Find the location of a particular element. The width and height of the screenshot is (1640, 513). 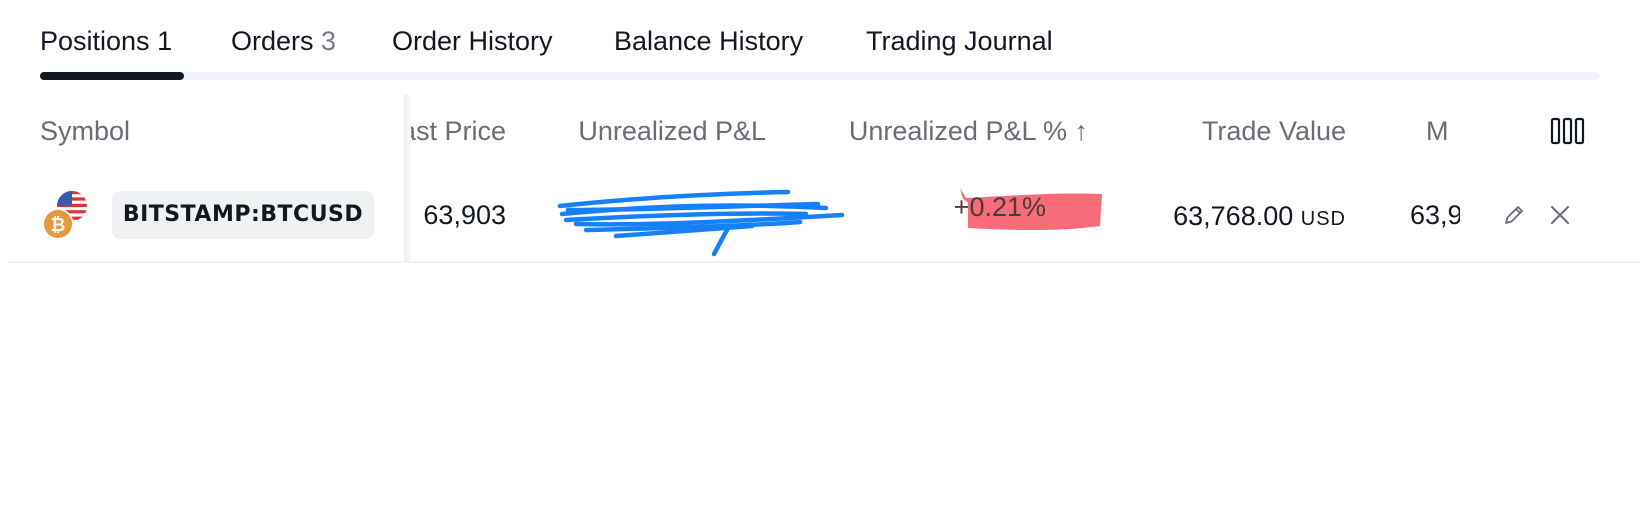

symbol-chip: BITSTAMP:BTCUSD is located at coordinates (243, 215).